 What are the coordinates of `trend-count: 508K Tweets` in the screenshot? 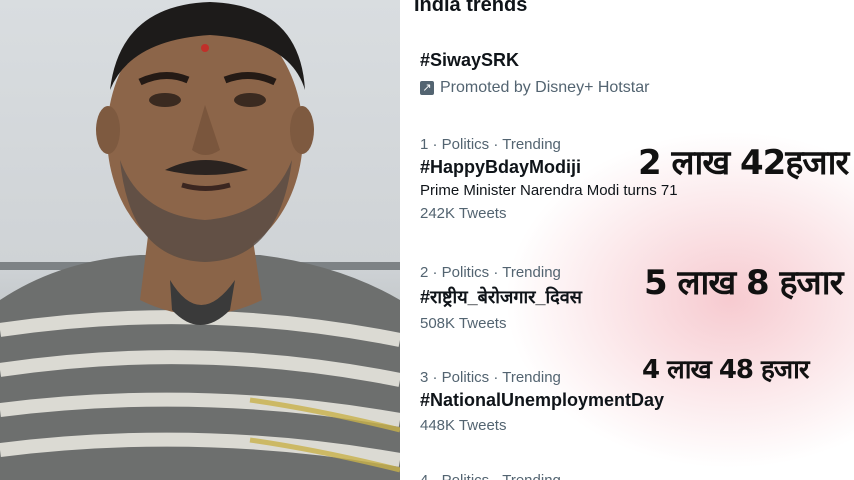 It's located at (463, 323).